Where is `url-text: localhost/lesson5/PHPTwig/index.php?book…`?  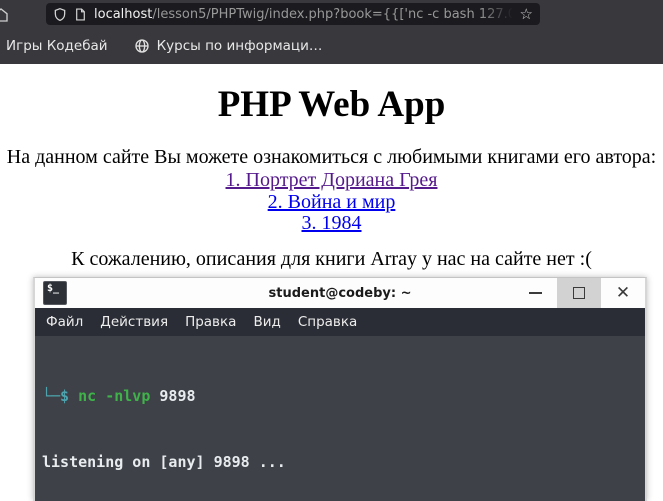 url-text: localhost/lesson5/PHPTwig/index.php?book… is located at coordinates (303, 14).